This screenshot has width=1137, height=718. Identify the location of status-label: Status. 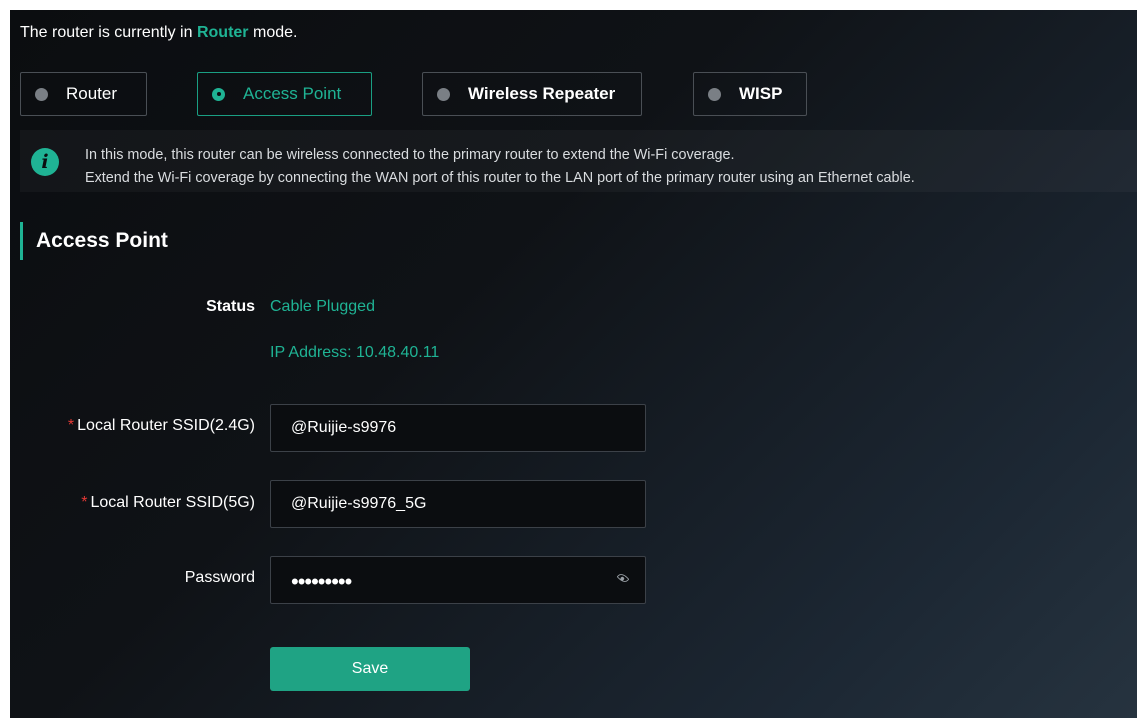
(230, 306).